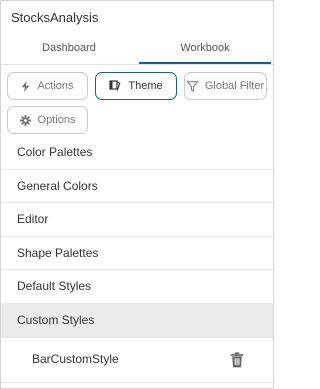  I want to click on gear-icon, so click(25, 120).